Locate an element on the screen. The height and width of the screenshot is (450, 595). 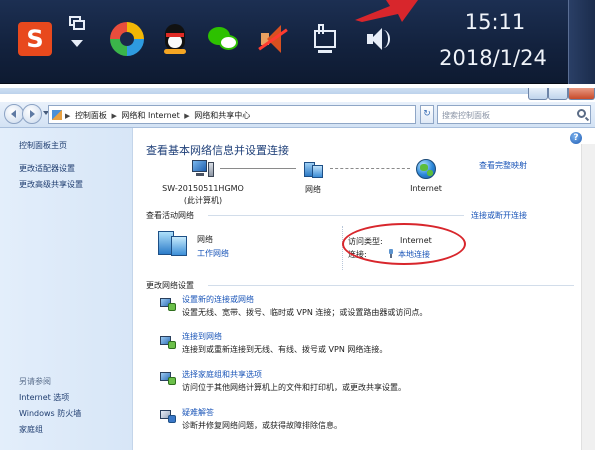
back-button is located at coordinates (14, 114).